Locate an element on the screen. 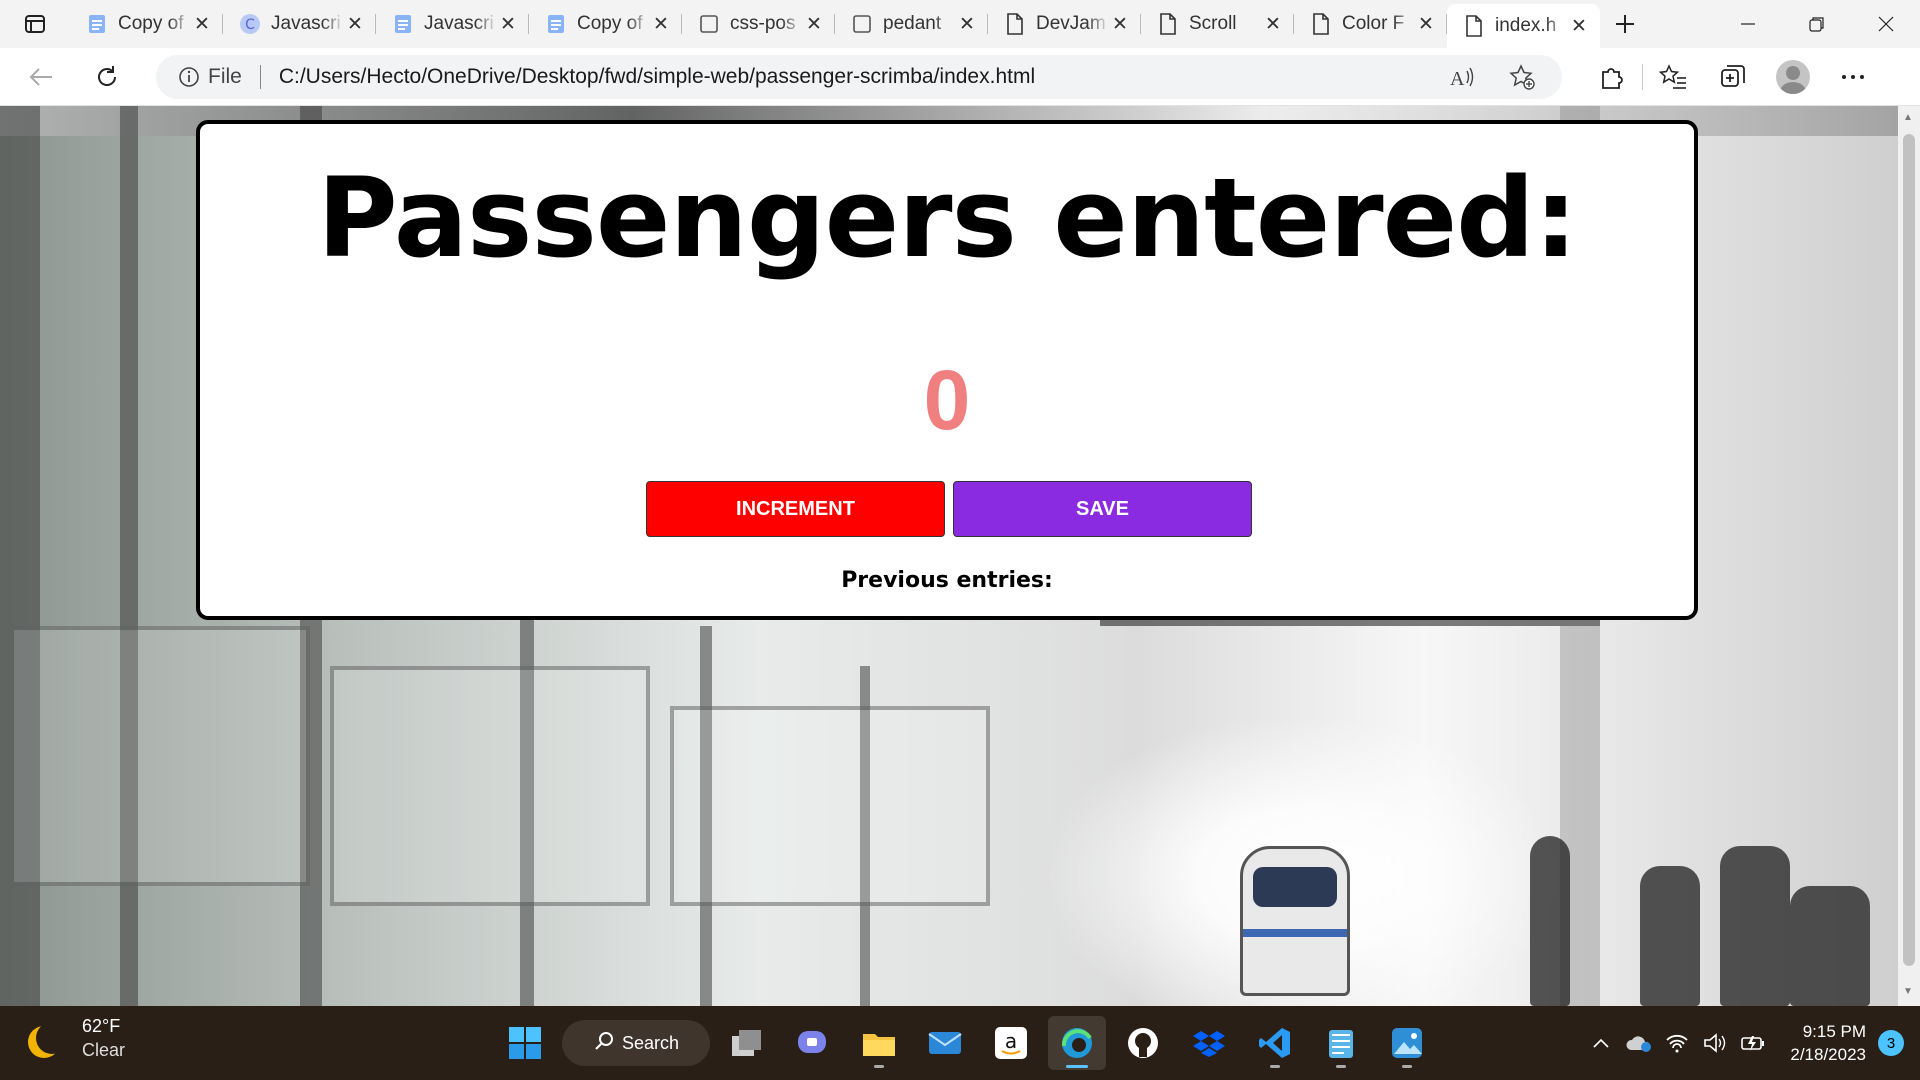 The image size is (1920, 1080). wifi-button is located at coordinates (1677, 1043).